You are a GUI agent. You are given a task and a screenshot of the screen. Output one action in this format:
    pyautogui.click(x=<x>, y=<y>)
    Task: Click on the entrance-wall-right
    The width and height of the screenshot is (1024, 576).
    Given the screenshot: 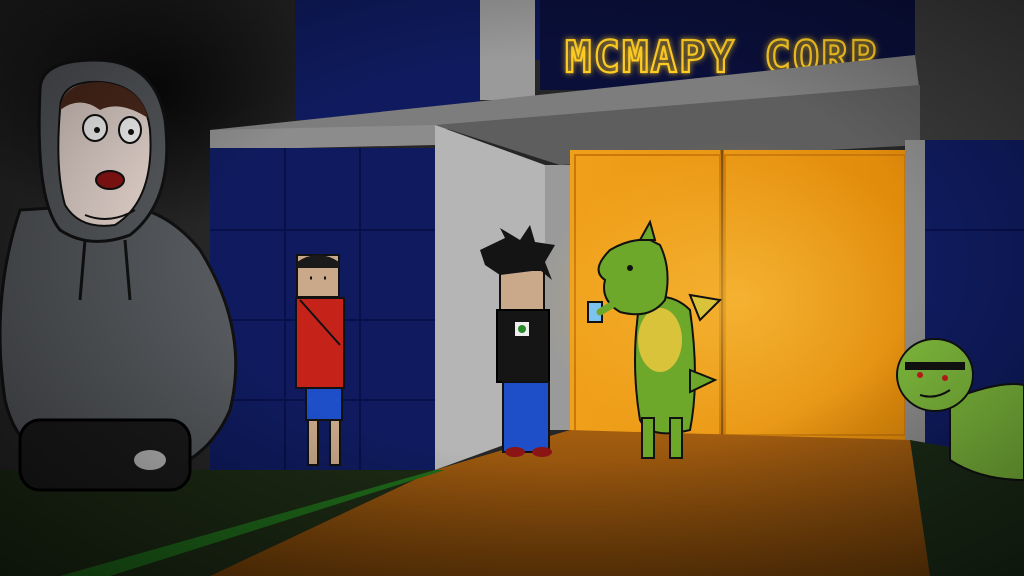 What is the action you would take?
    pyautogui.click(x=915, y=300)
    